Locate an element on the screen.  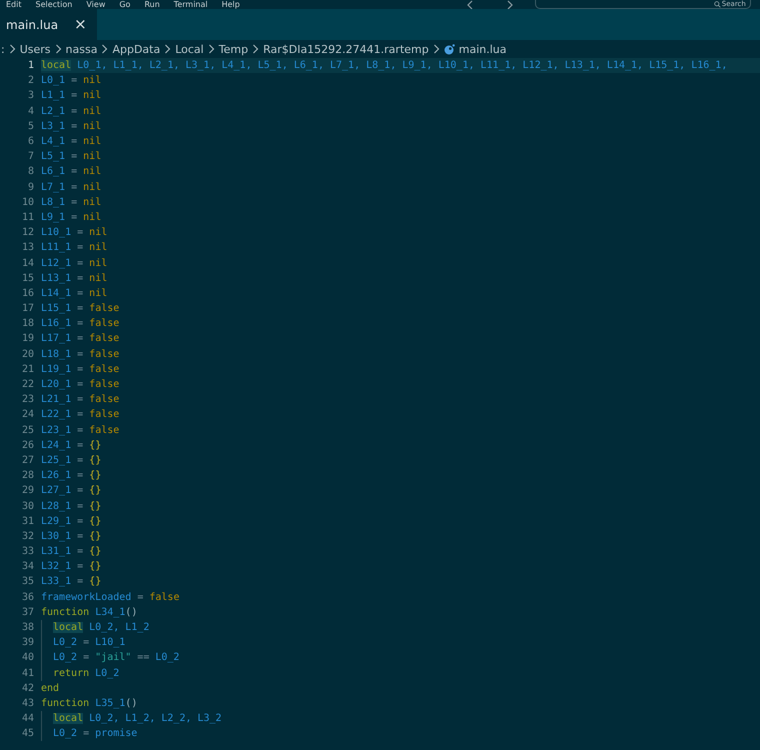
code-line: L19_1 = false is located at coordinates (80, 369).